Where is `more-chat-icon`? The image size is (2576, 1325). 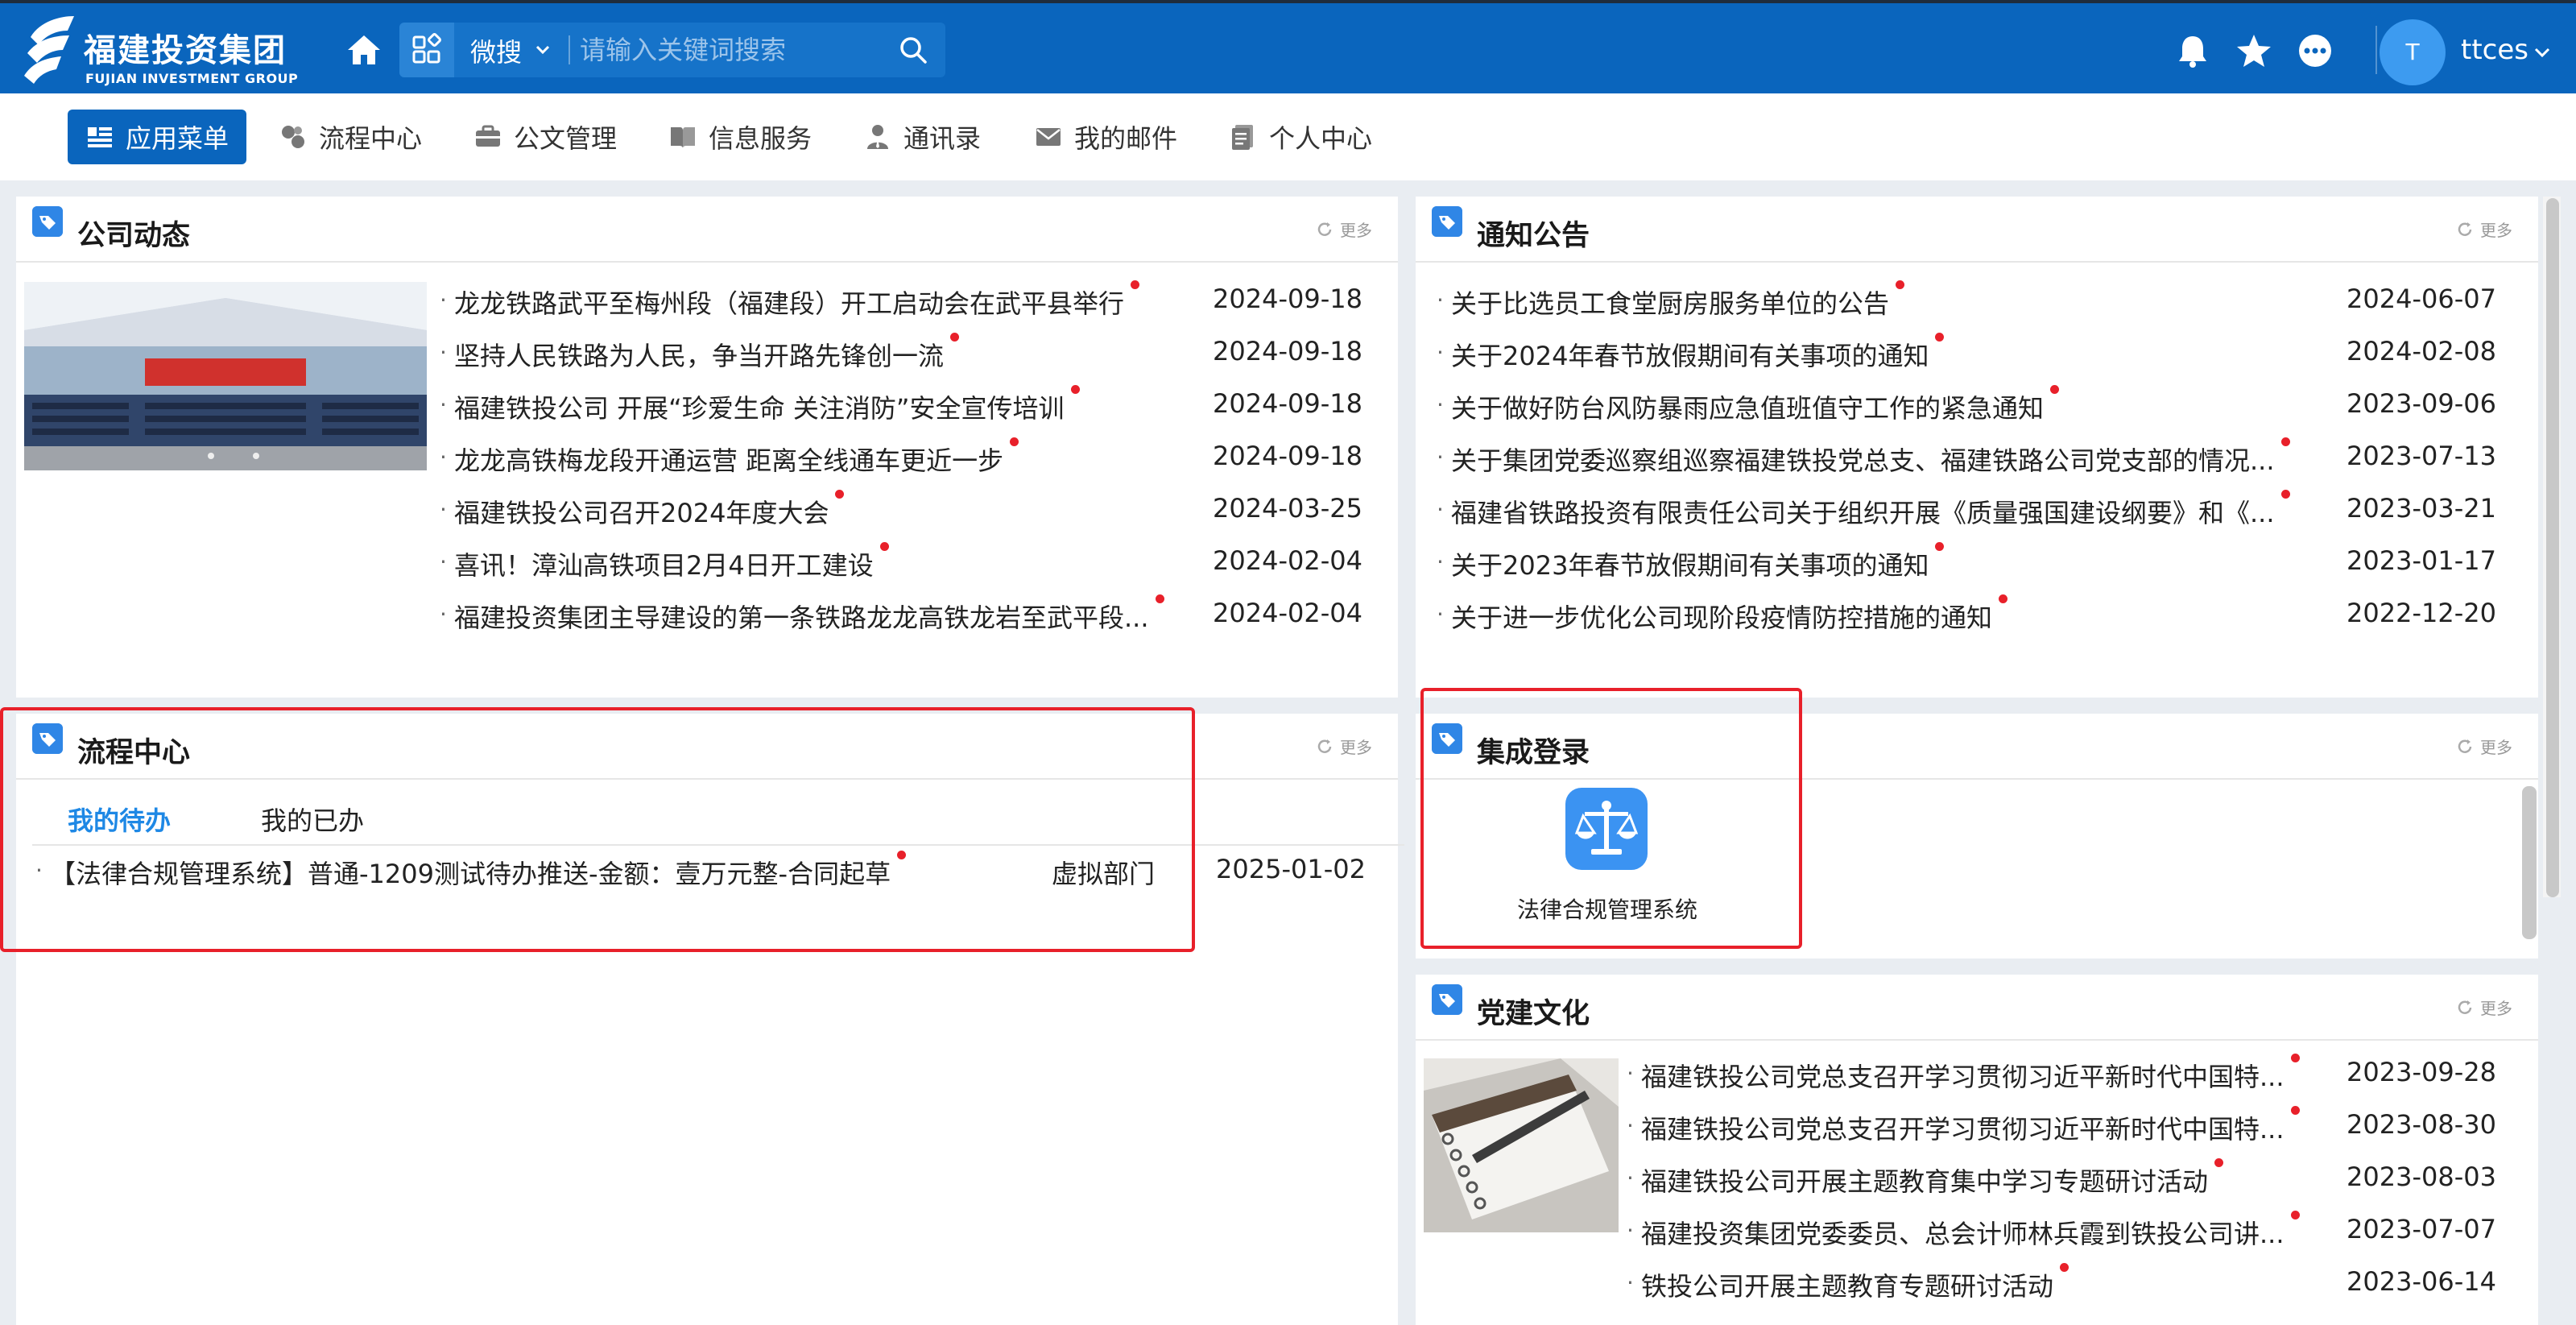 more-chat-icon is located at coordinates (2316, 50).